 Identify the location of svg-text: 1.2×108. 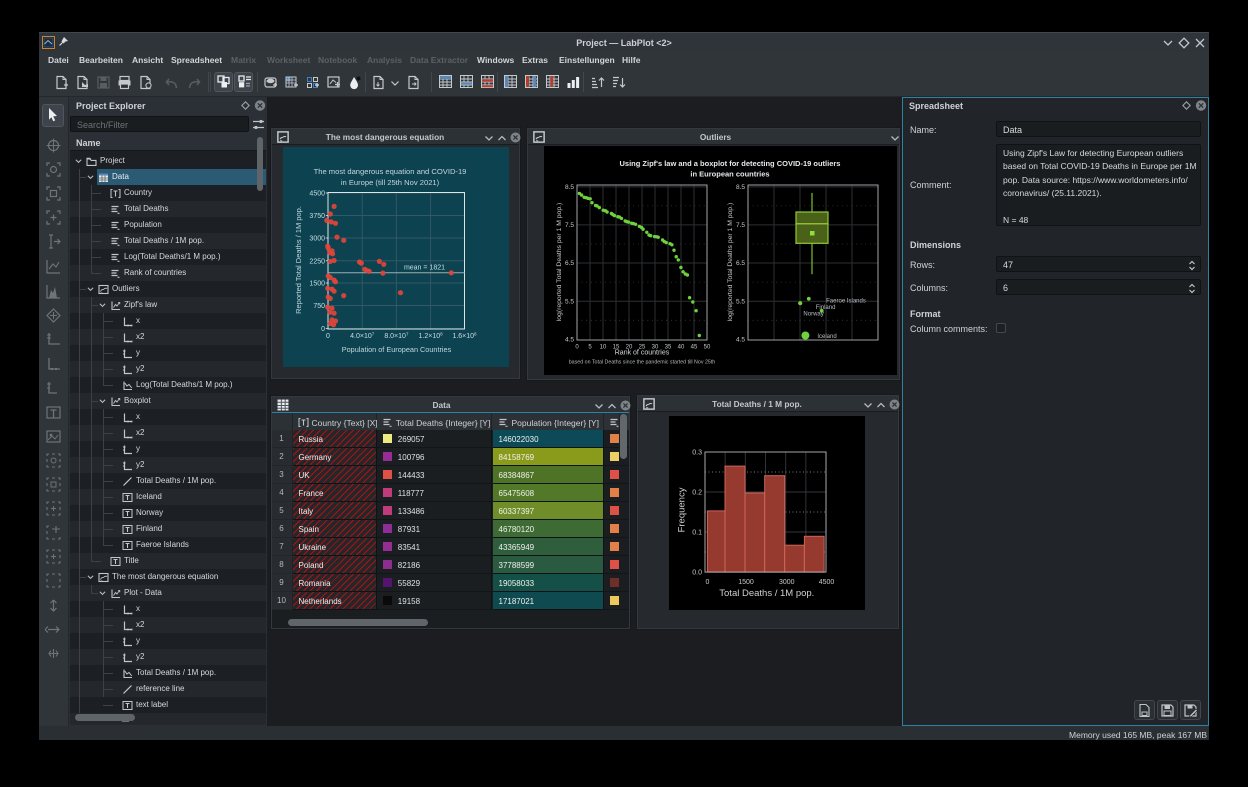
(431, 336).